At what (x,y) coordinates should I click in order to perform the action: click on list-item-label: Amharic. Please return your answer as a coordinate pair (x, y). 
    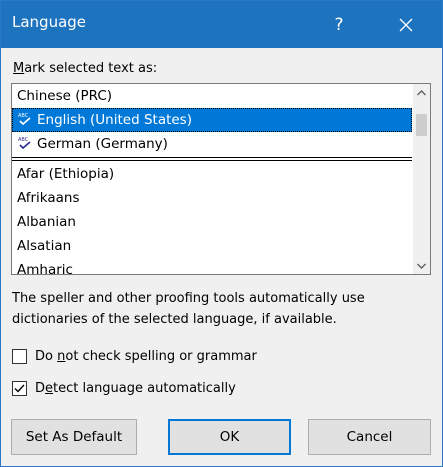
    Looking at the image, I should click on (45, 268).